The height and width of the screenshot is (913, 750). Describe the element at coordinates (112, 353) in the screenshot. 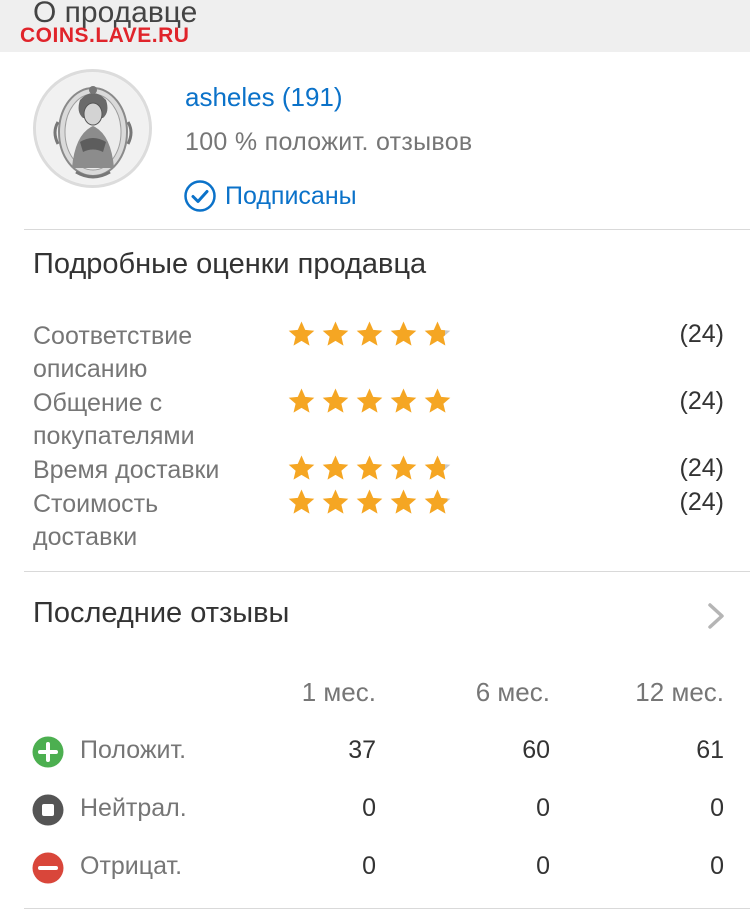

I see `rating-label-description: Соответствие описанию` at that location.